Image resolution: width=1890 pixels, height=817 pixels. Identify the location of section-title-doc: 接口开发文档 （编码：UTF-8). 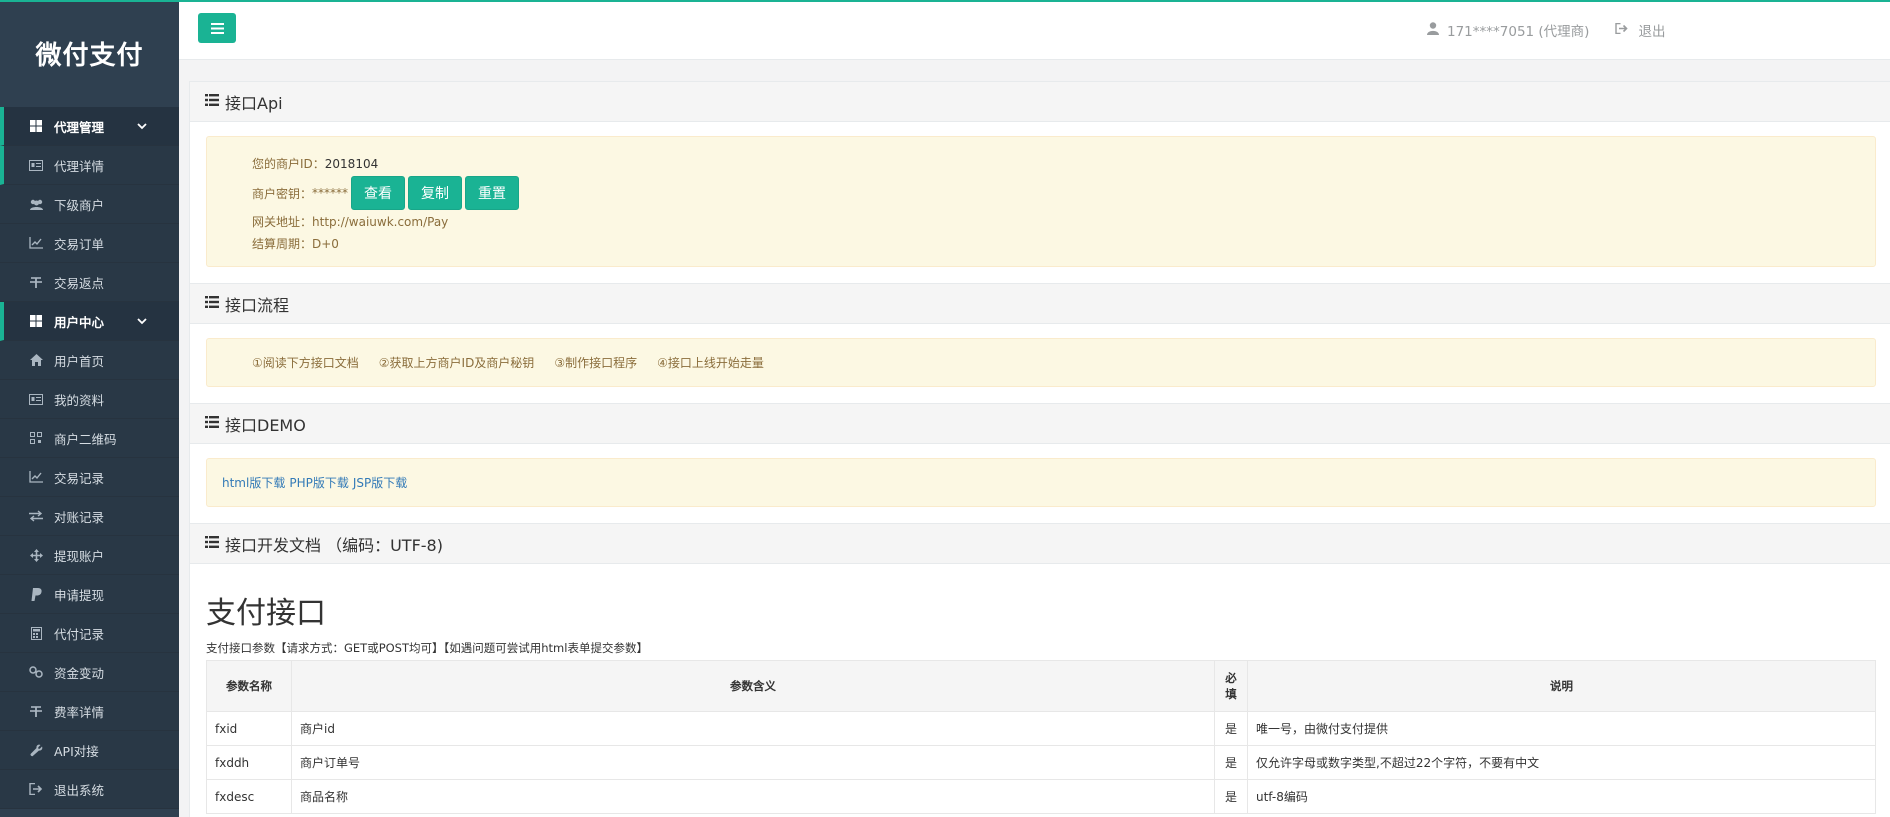
(1040, 543).